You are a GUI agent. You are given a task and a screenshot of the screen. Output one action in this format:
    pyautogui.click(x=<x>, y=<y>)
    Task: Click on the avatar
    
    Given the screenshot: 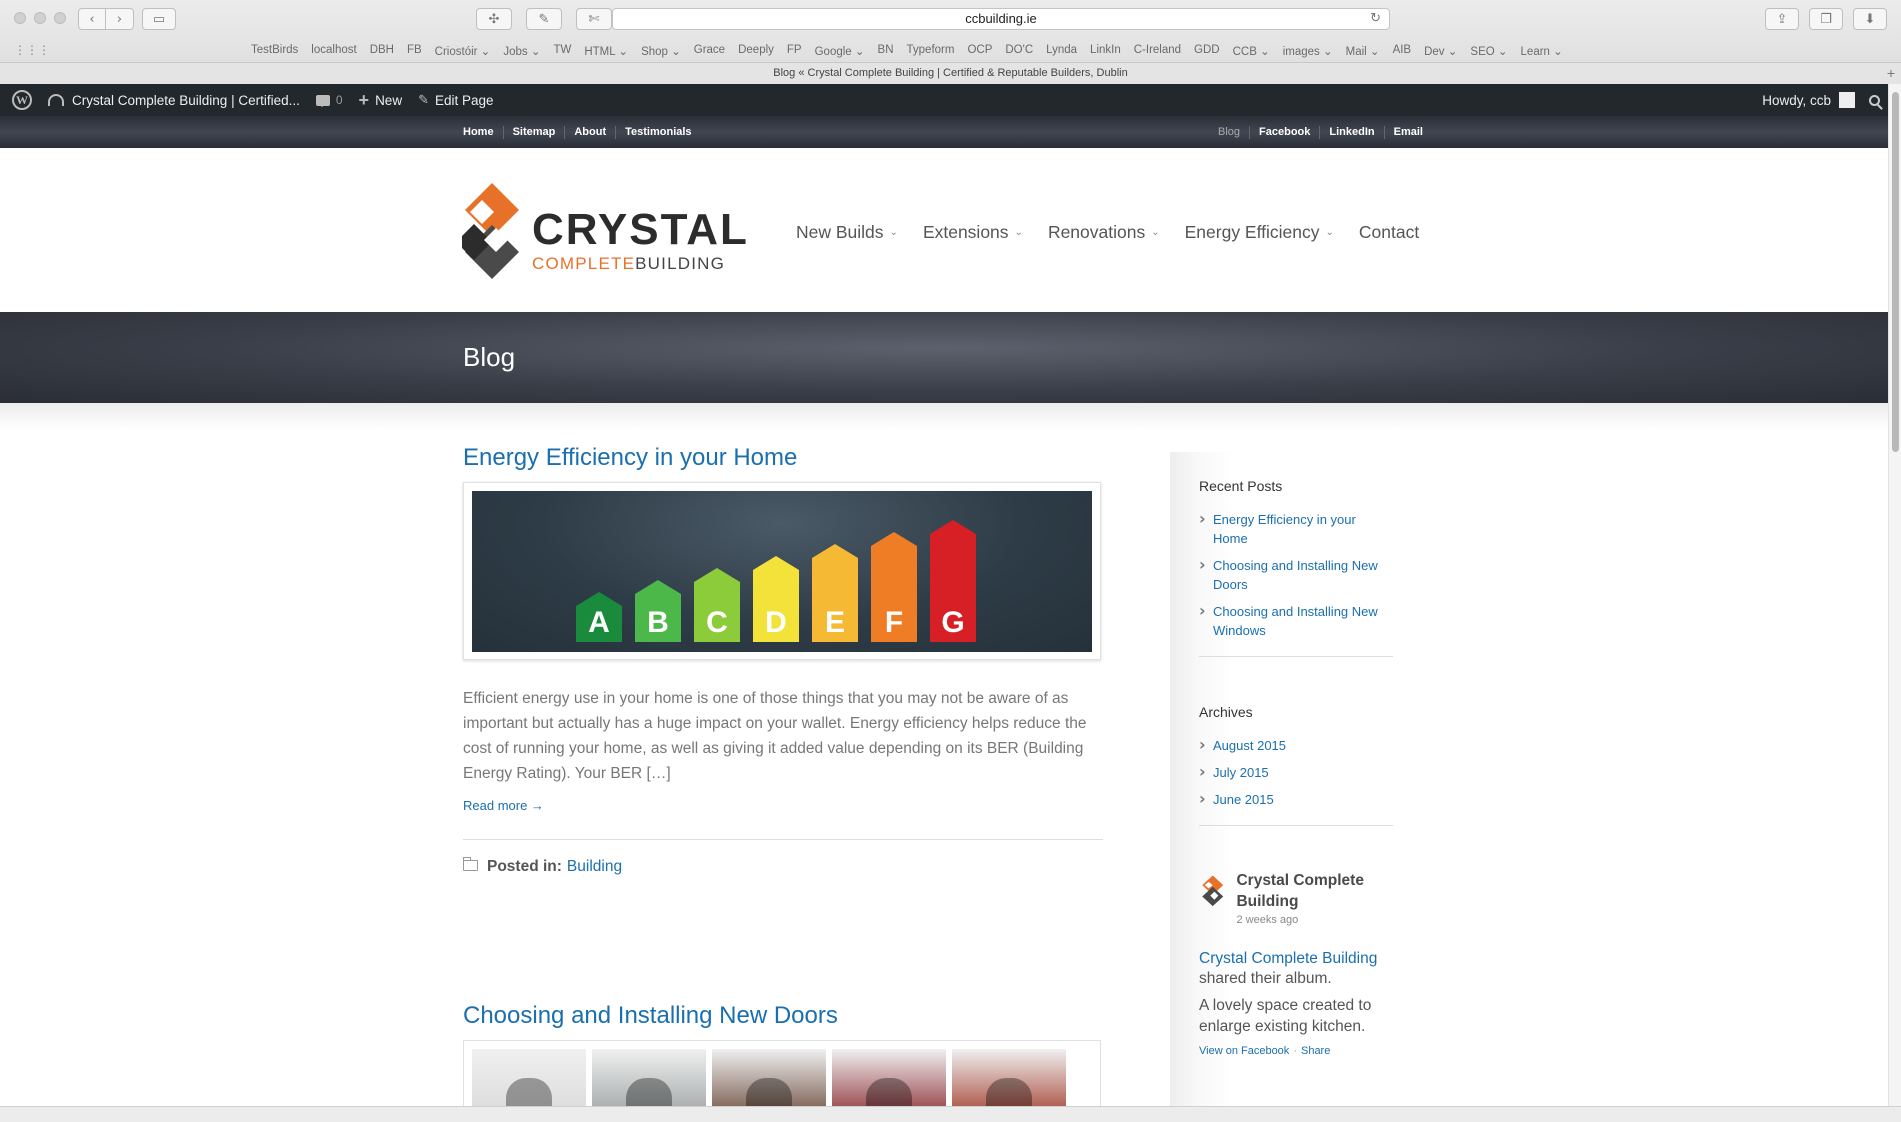 What is the action you would take?
    pyautogui.click(x=1847, y=100)
    